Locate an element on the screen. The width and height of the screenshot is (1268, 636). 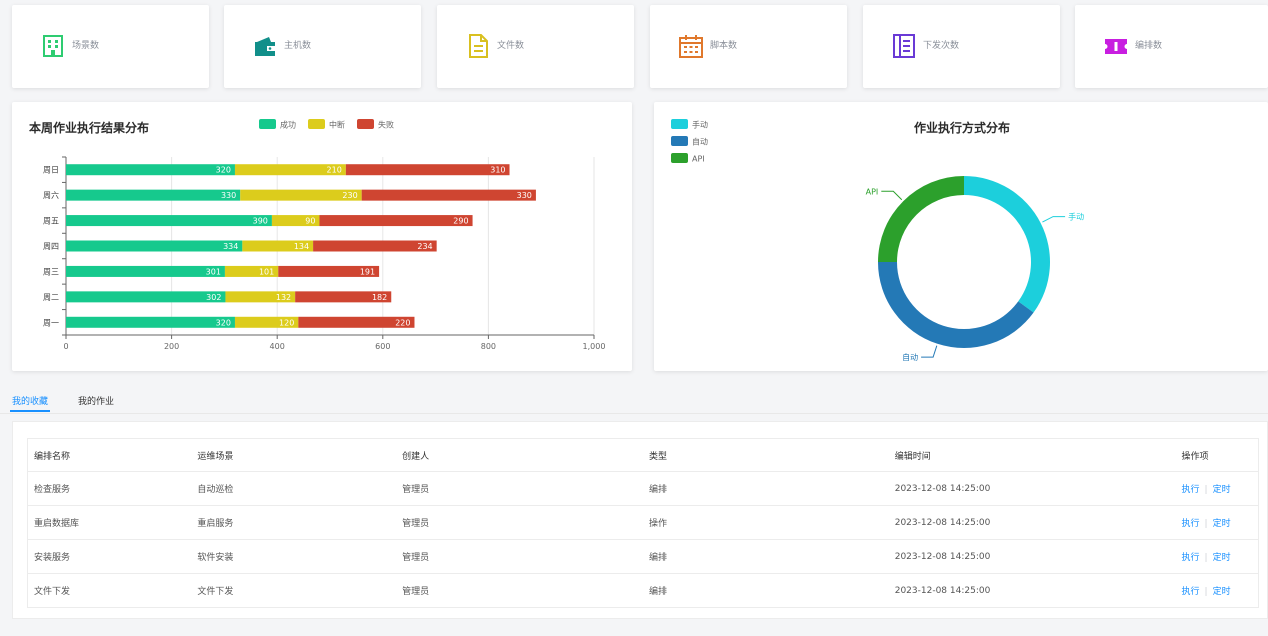
cell-type: 操作 is located at coordinates (765, 522).